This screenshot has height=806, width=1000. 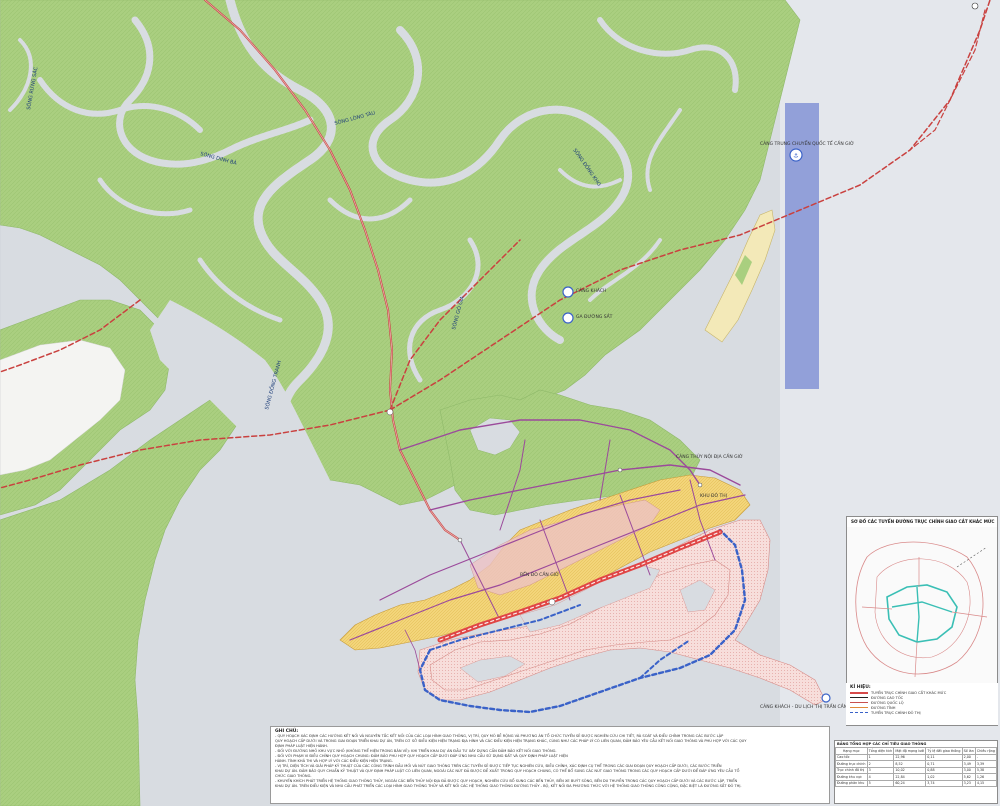 I want to click on legend-item-label: ĐƯỜNG QUỐC LỘ, so click(x=887, y=702).